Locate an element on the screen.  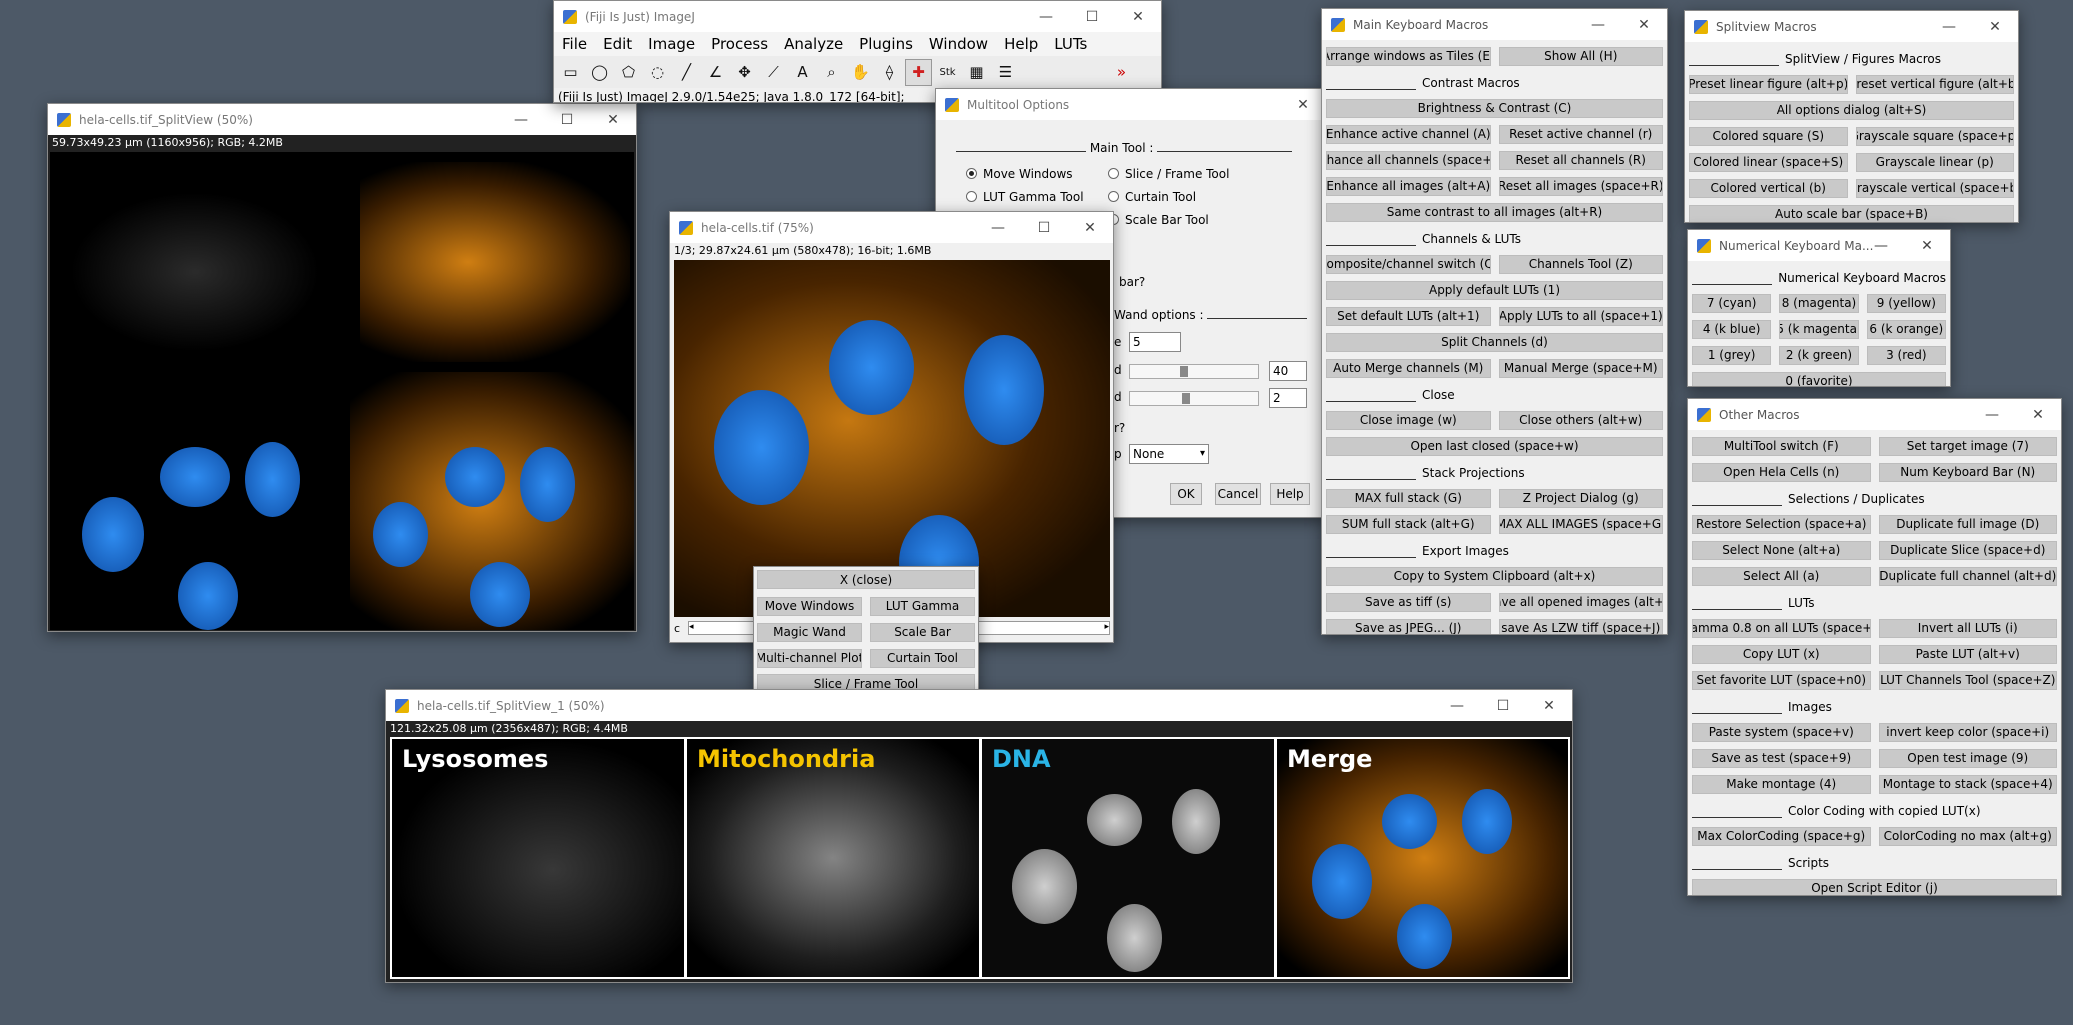
select-all-a-button: Select All (a) is located at coordinates (1781, 576).